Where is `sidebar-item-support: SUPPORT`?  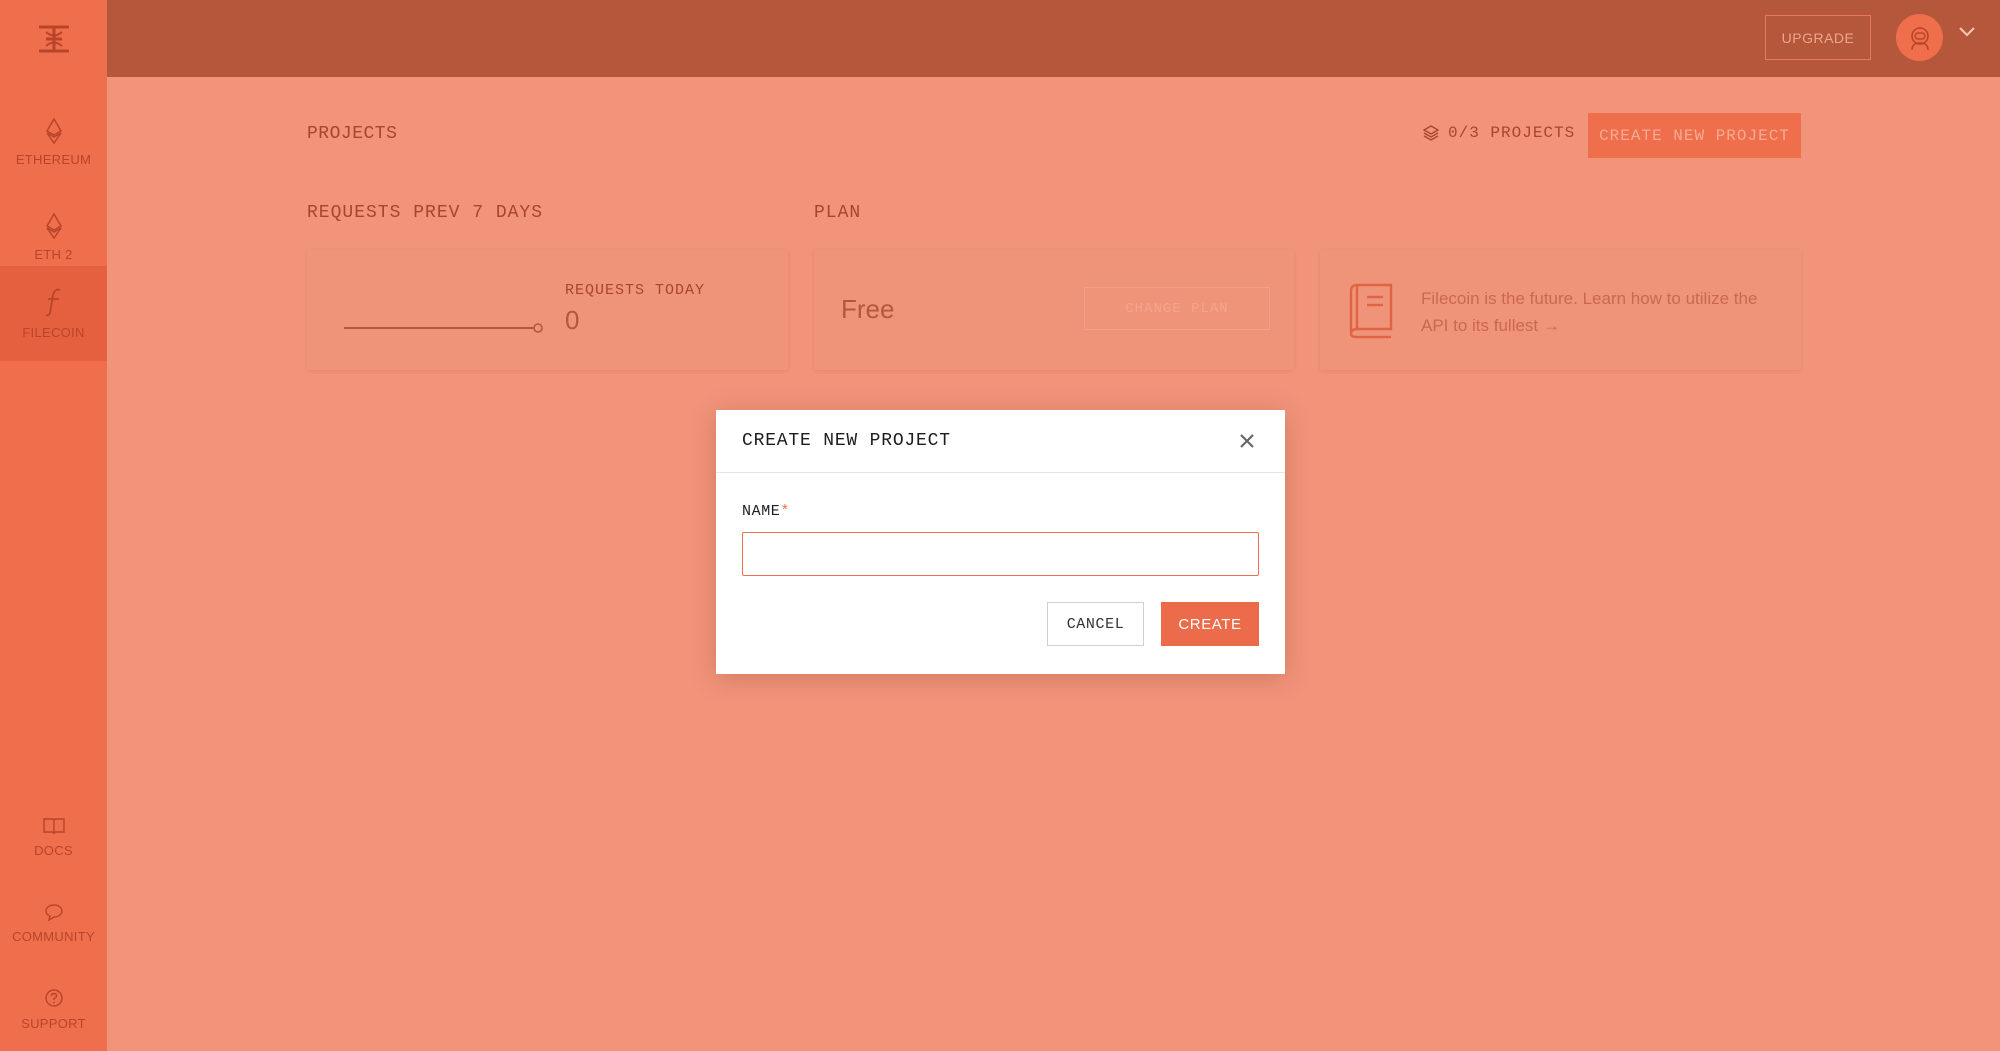 sidebar-item-support: SUPPORT is located at coordinates (53, 1006).